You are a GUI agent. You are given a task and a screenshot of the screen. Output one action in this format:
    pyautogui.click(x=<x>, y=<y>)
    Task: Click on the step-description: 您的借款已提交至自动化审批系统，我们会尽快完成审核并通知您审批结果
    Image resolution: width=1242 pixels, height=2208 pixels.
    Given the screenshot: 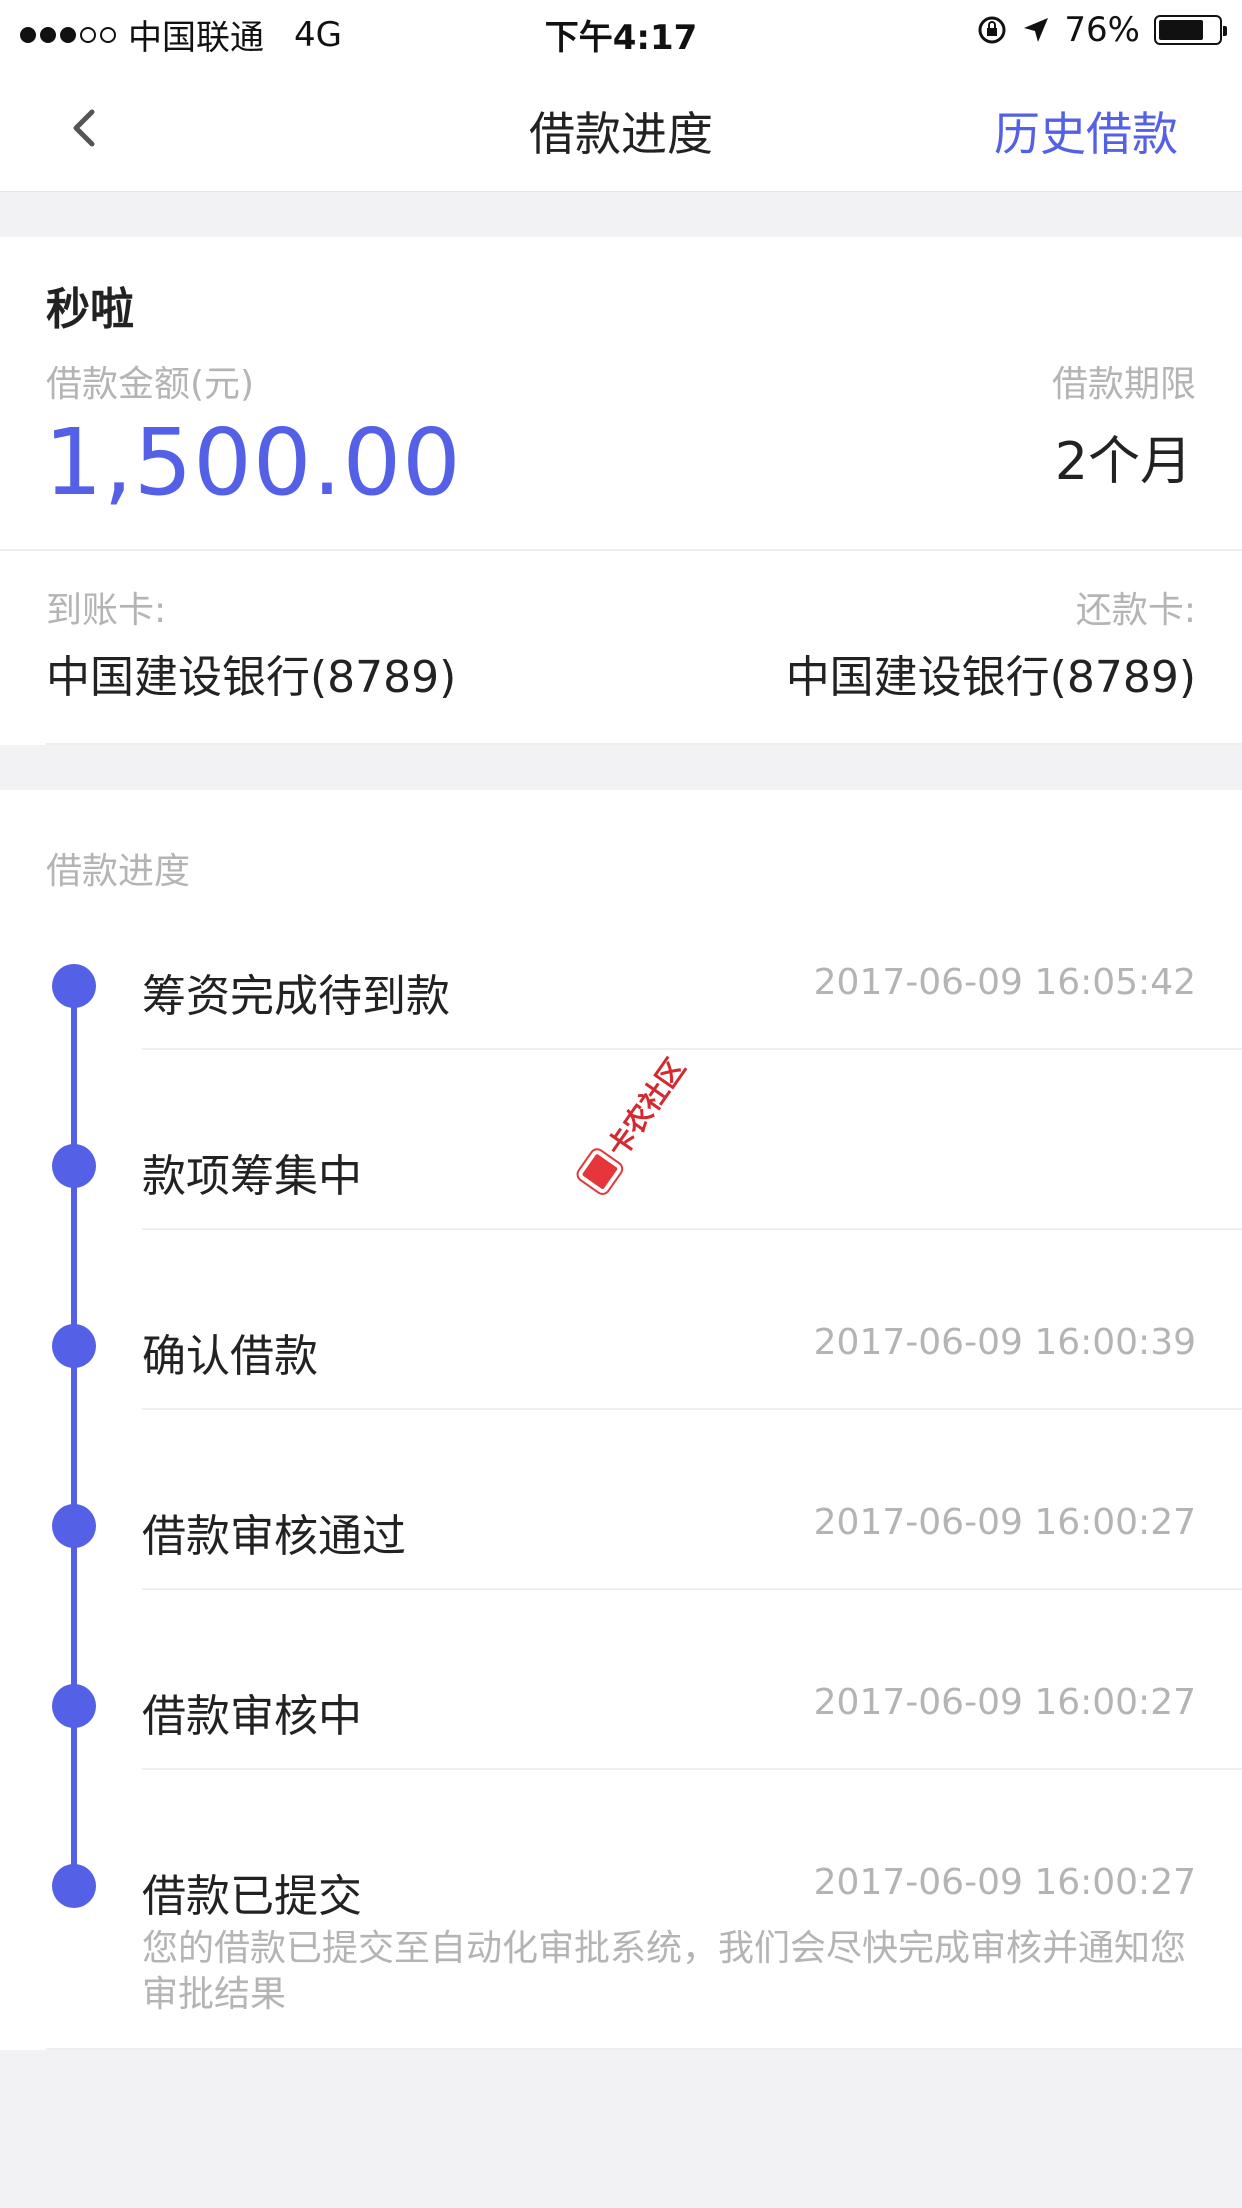 What is the action you would take?
    pyautogui.click(x=664, y=1971)
    